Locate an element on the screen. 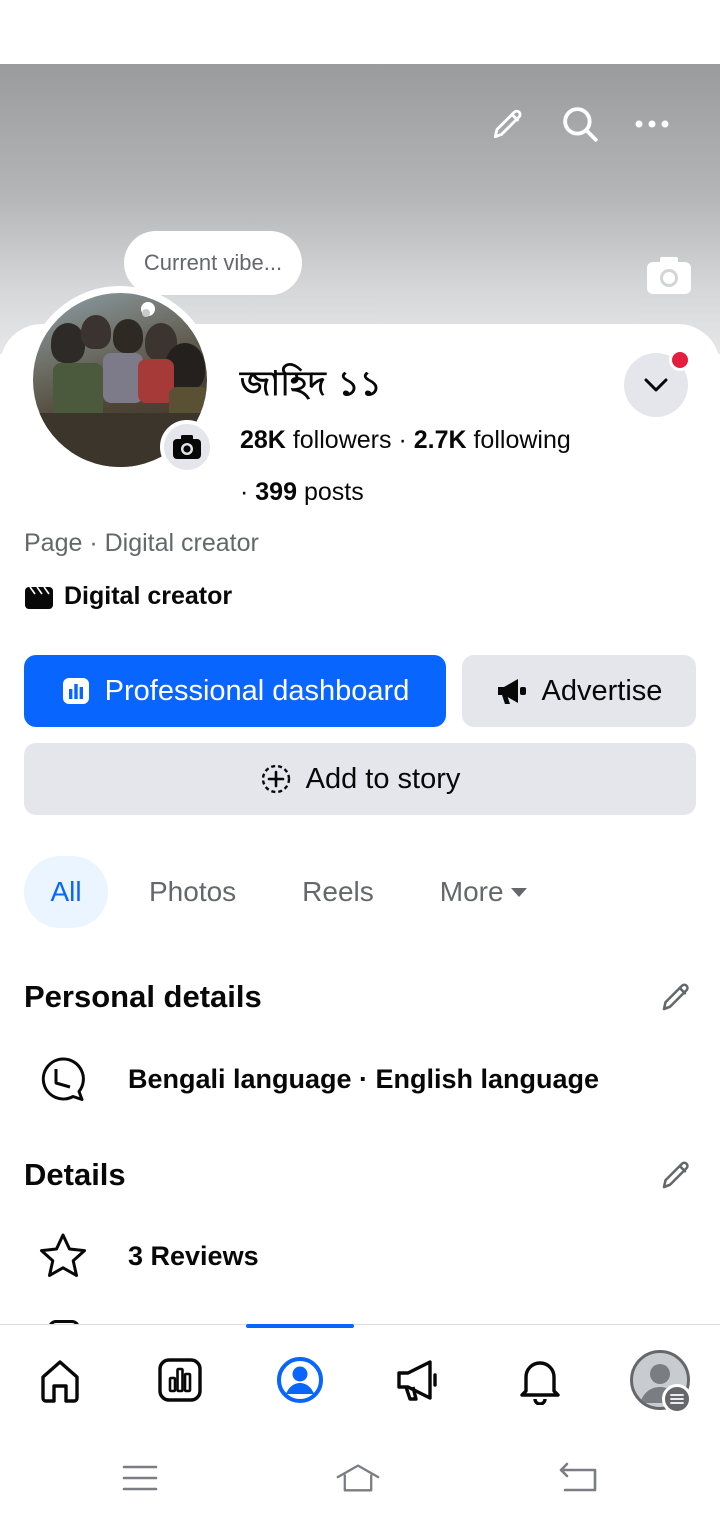 The width and height of the screenshot is (720, 1520). active-tab-indicator is located at coordinates (300, 1326).